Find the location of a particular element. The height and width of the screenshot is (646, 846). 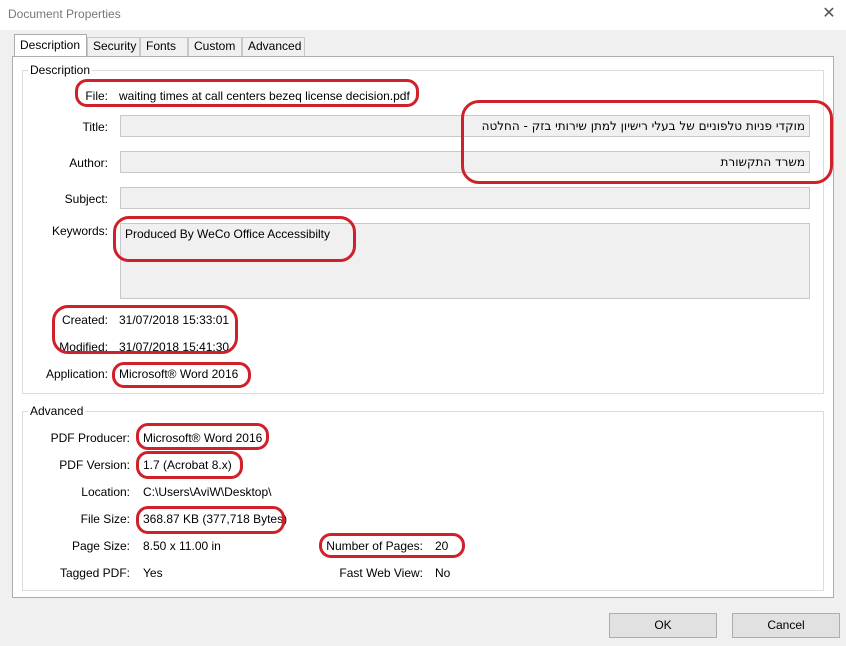

tagged-pdf-value: Yes is located at coordinates (153, 573).